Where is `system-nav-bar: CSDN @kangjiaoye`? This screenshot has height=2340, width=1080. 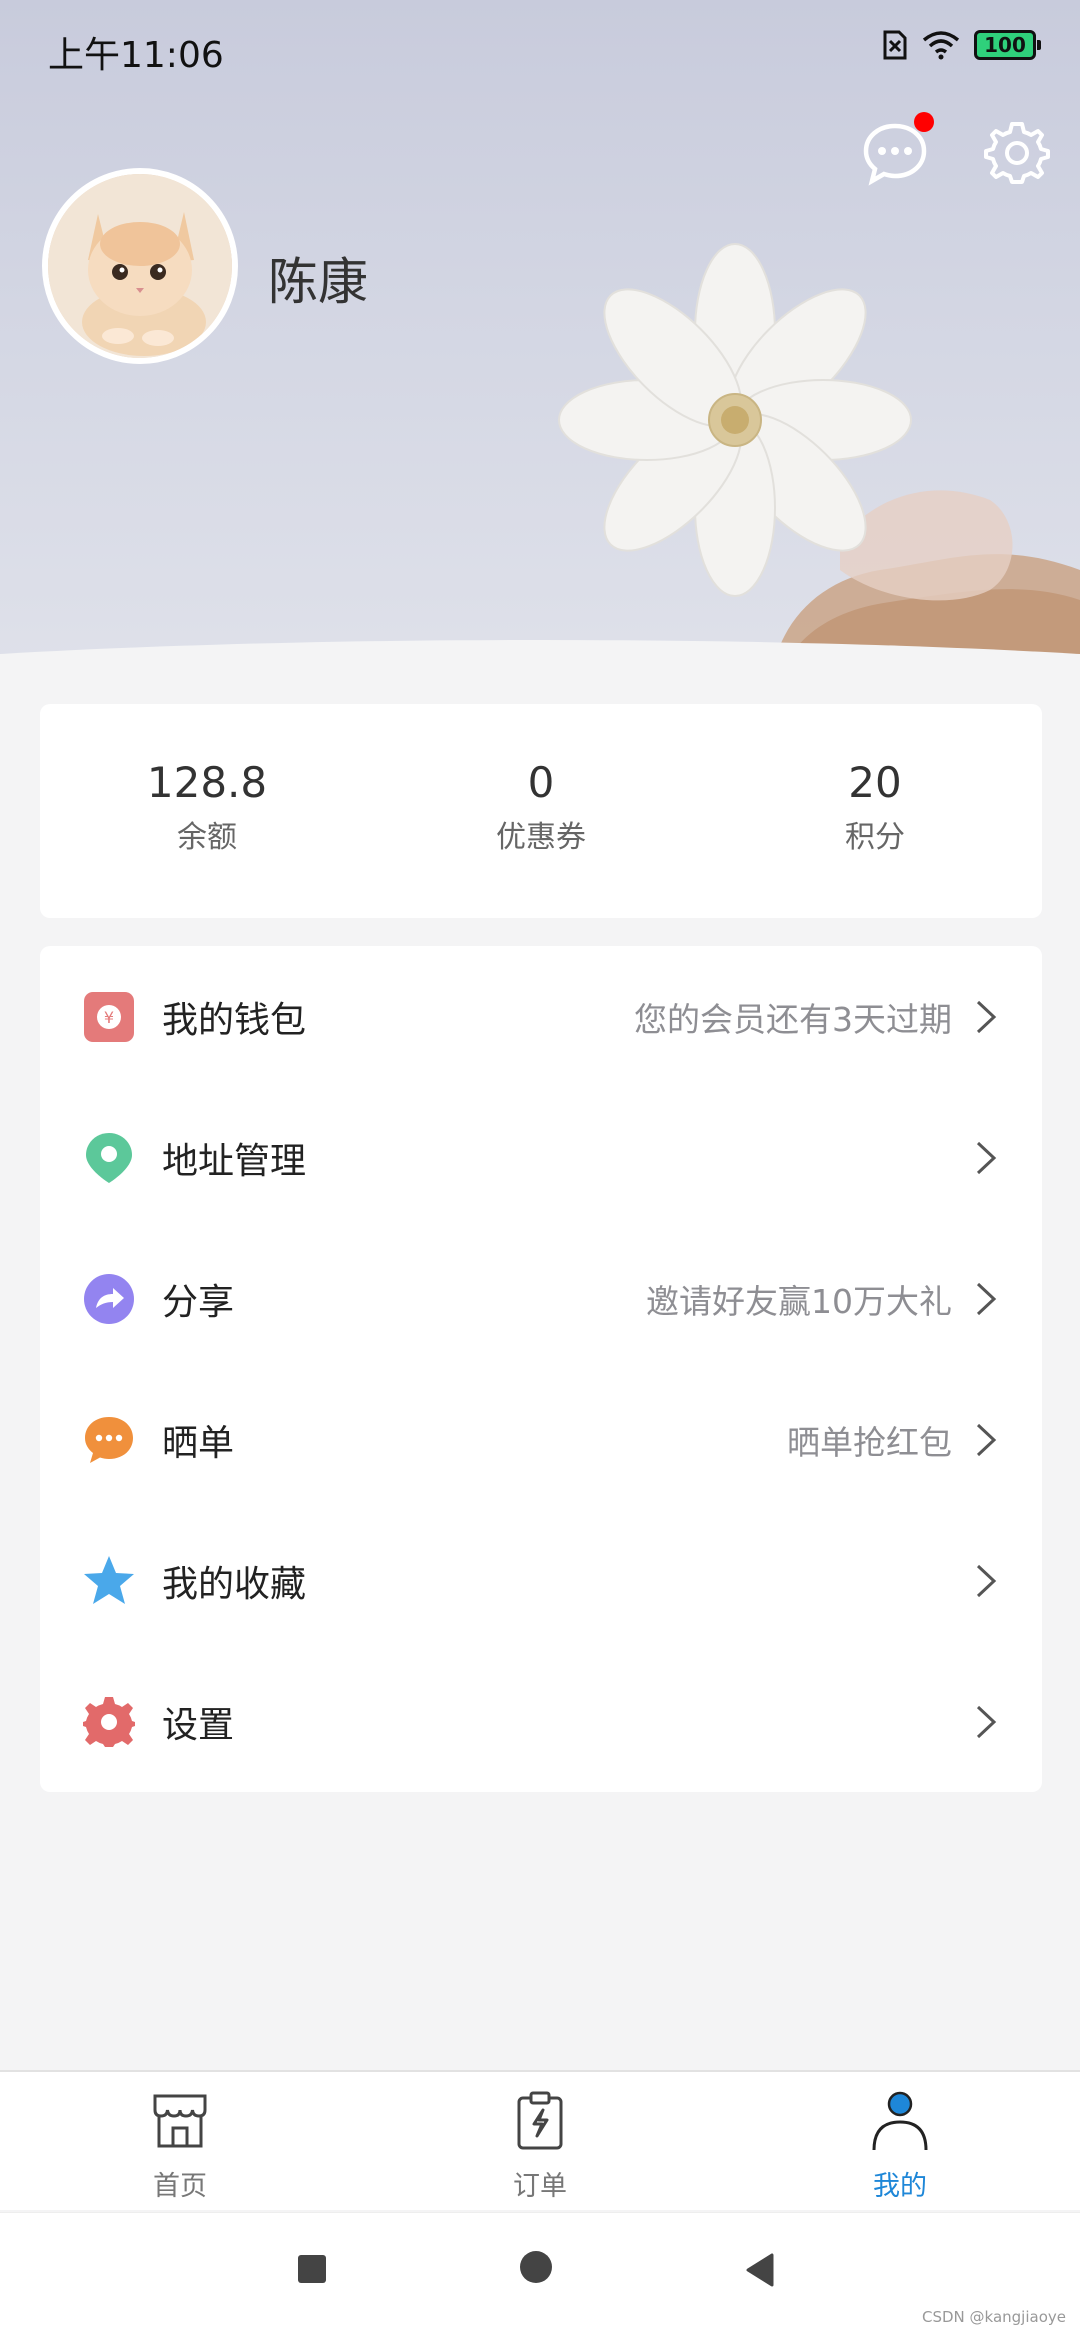 system-nav-bar: CSDN @kangjiaoye is located at coordinates (540, 2276).